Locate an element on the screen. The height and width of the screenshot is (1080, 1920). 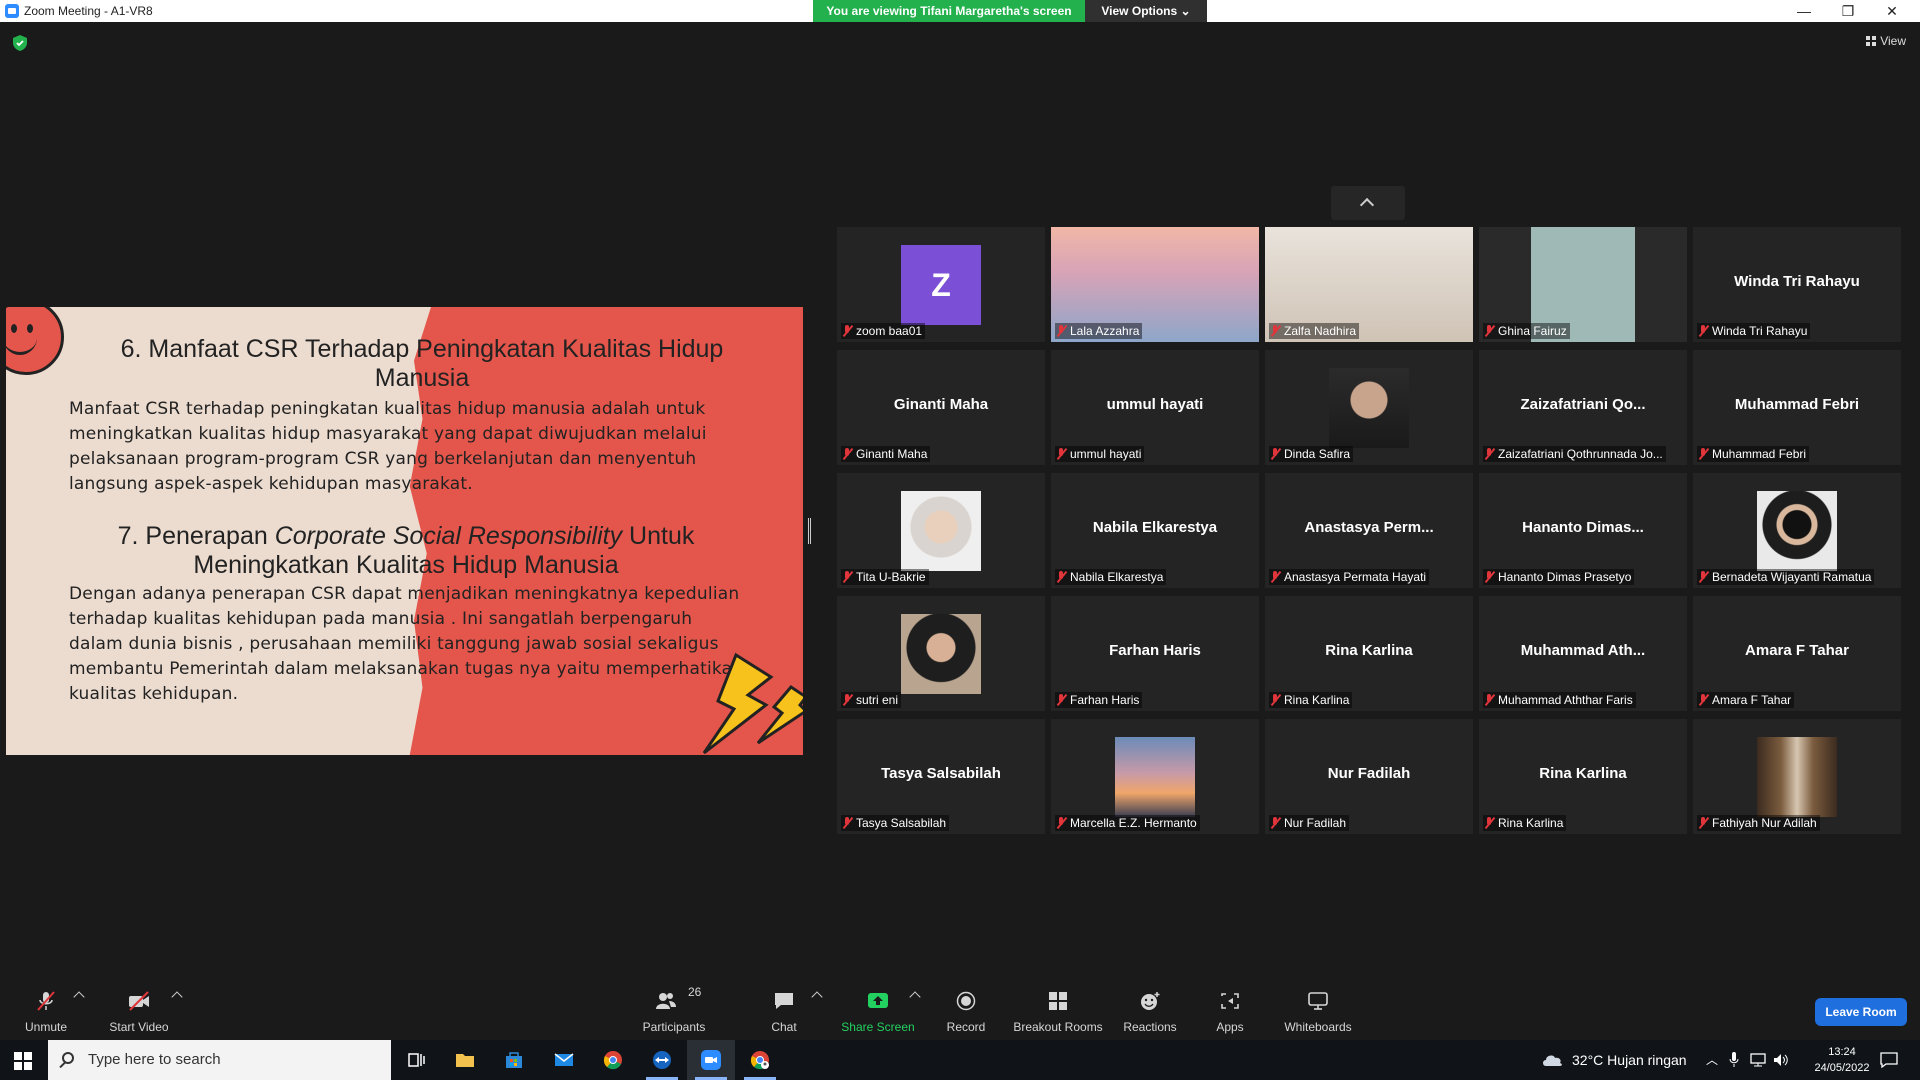
participant-name-label: Tita U-Bakrie is located at coordinates (885, 577).